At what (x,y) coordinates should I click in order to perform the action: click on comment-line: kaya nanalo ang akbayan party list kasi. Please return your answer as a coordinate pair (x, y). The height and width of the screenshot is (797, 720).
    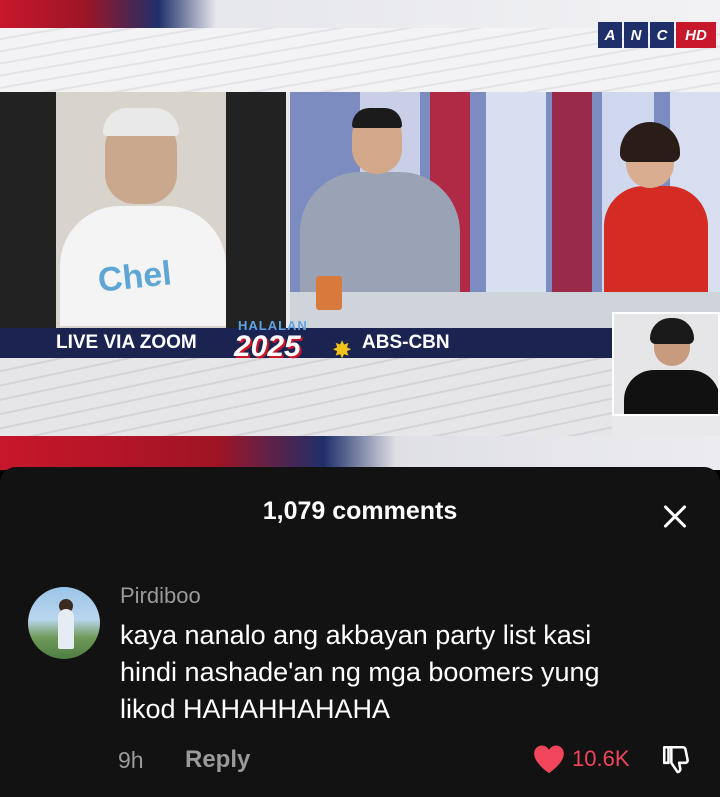
    Looking at the image, I should click on (356, 635).